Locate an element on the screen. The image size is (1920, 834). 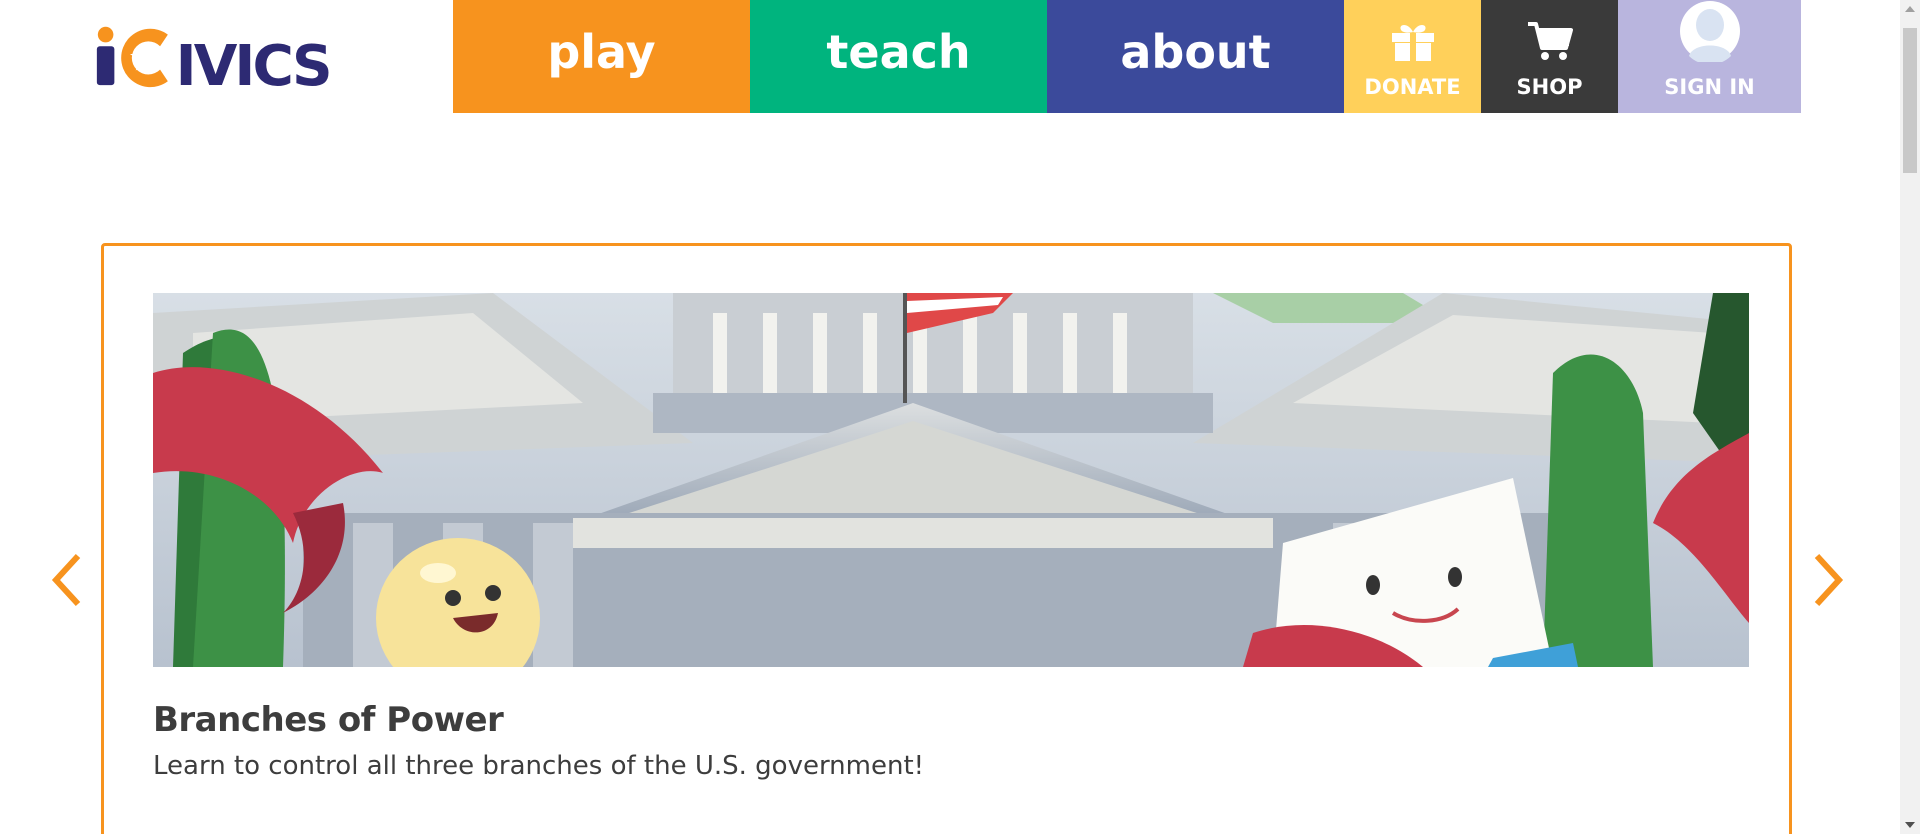
nav-play: play is located at coordinates (601, 56).